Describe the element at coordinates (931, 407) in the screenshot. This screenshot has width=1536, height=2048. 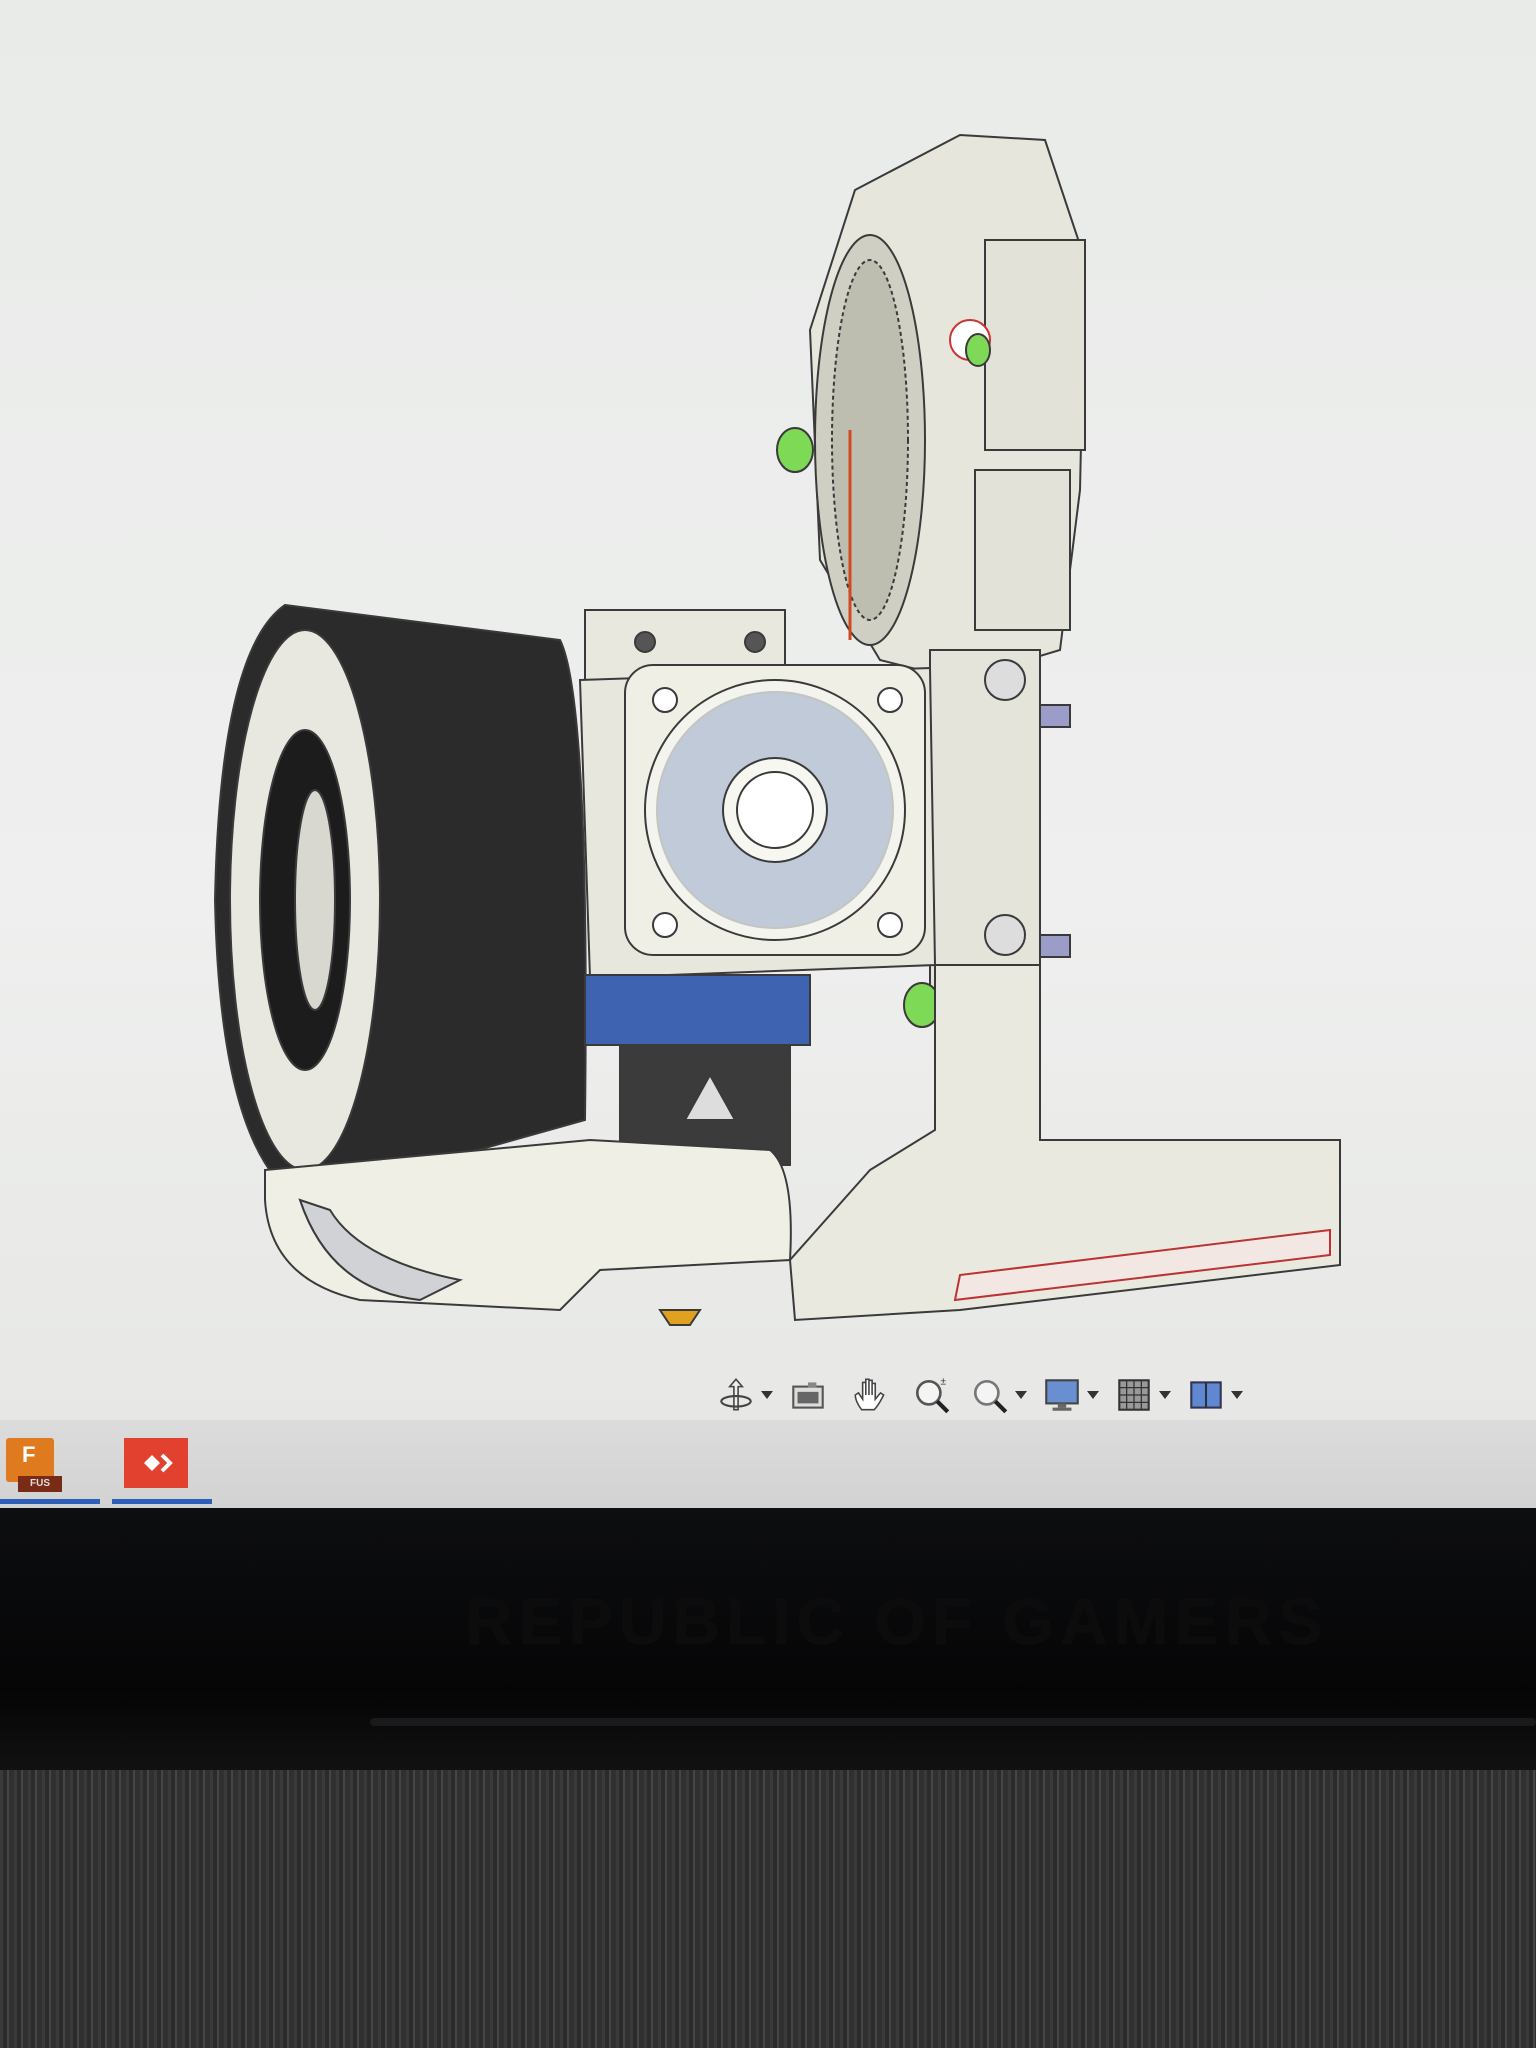
I see `extruder-plate` at that location.